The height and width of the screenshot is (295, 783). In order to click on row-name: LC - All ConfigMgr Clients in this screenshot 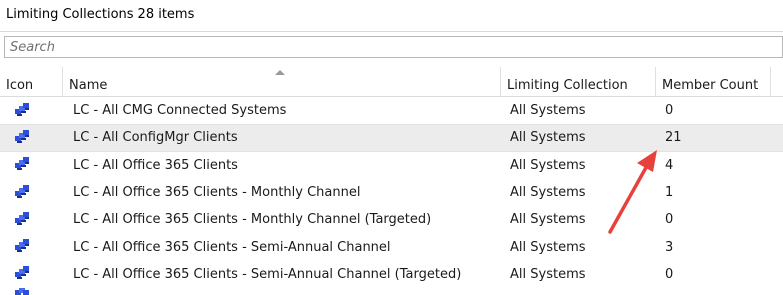, I will do `click(155, 138)`.